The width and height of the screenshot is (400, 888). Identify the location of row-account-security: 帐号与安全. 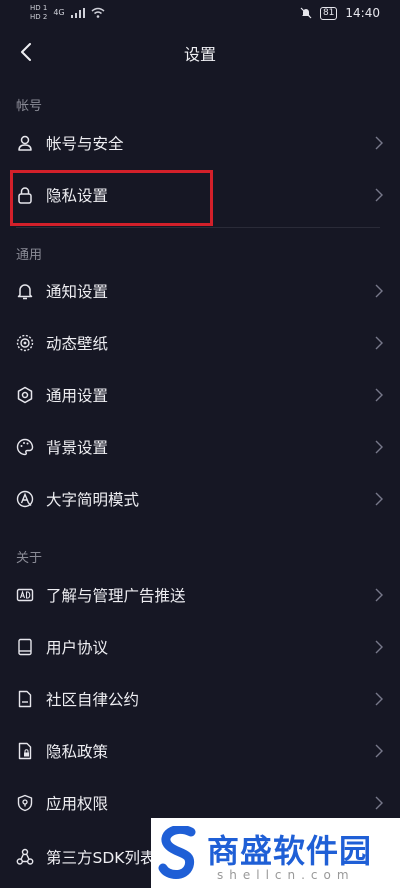
(200, 143).